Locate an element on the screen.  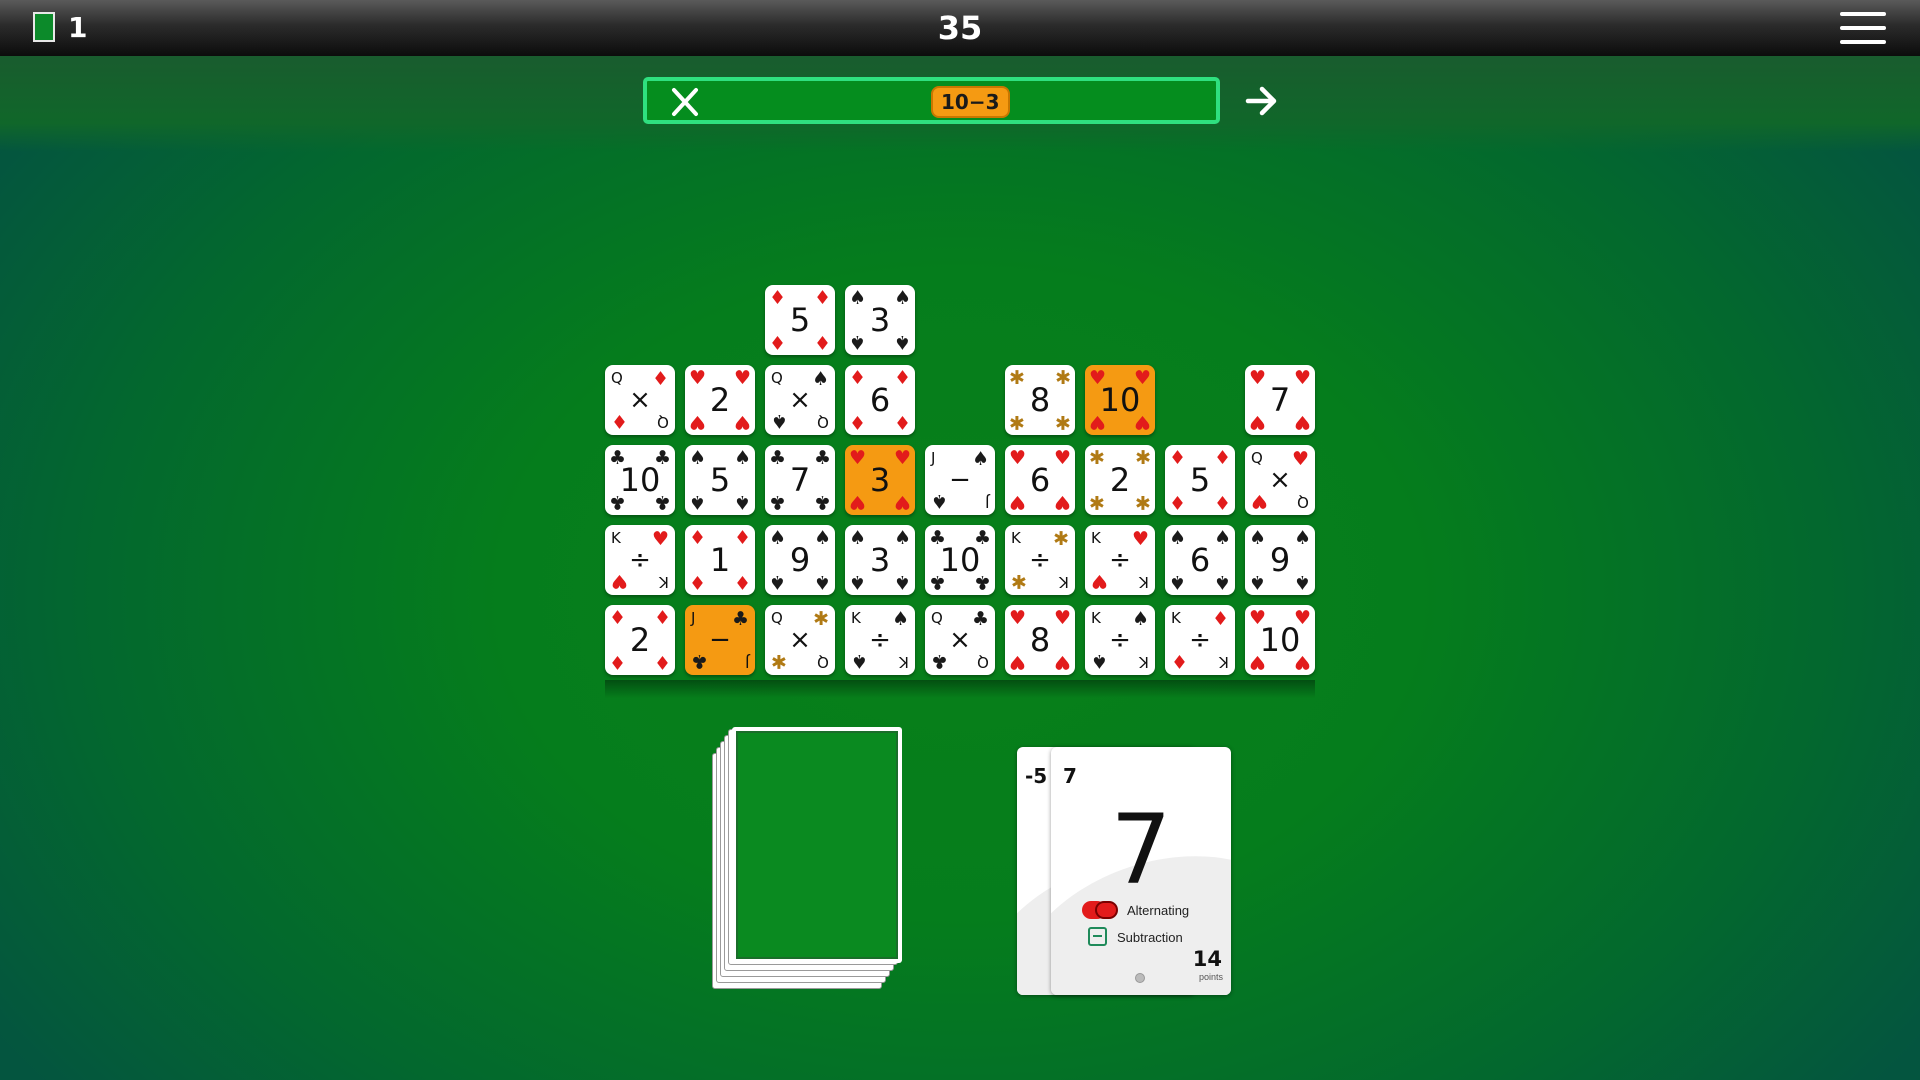
card-j-spades: J J ♠ ♠ − is located at coordinates (960, 480).